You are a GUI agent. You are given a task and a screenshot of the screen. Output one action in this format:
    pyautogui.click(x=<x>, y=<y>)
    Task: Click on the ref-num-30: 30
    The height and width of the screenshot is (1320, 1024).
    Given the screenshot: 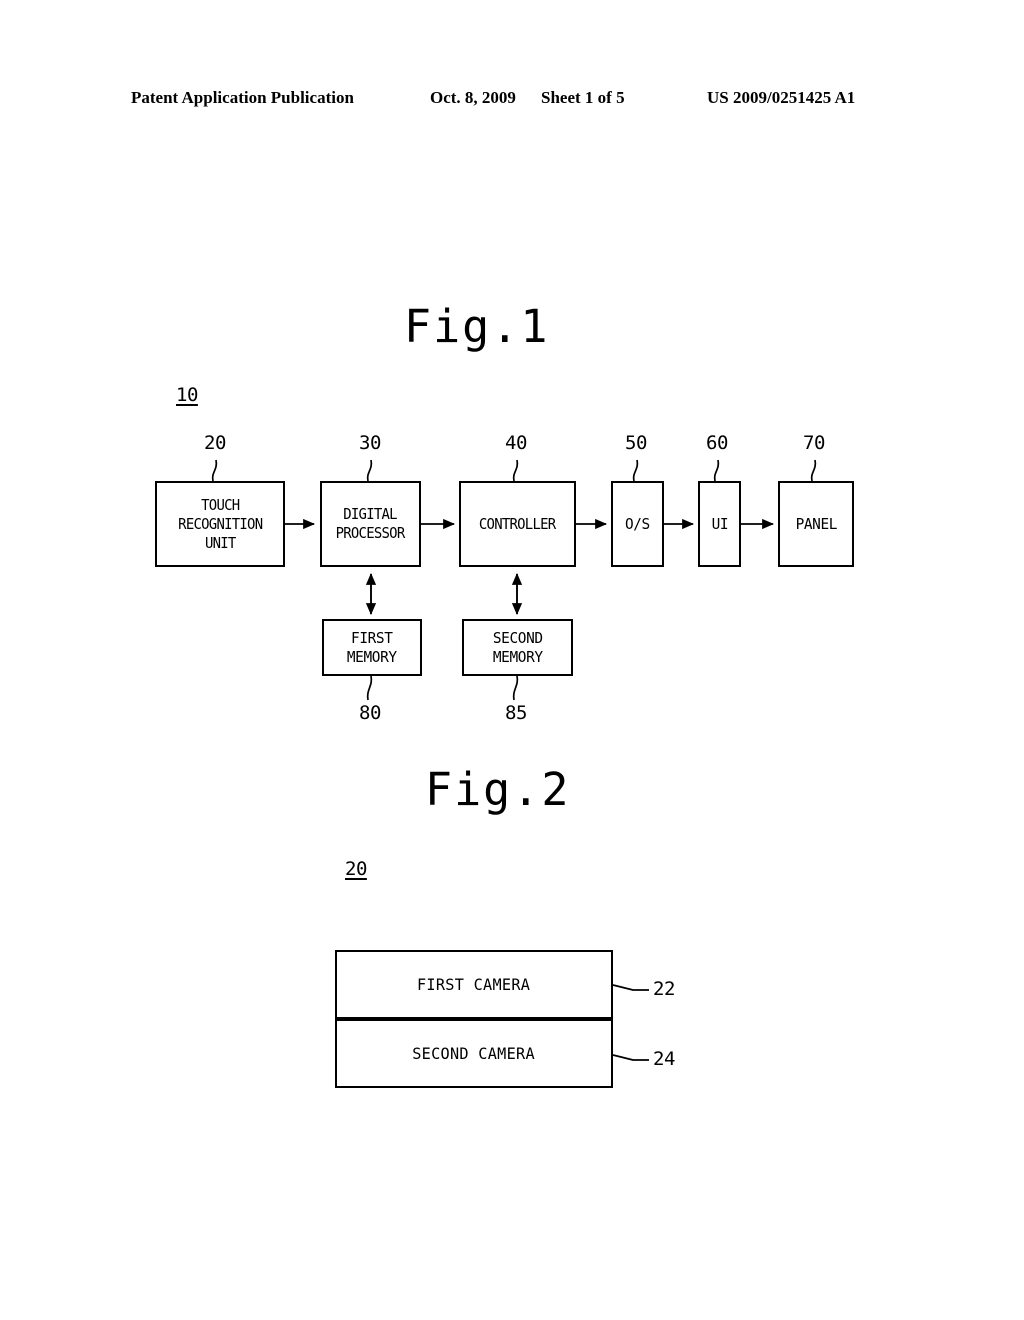 What is the action you would take?
    pyautogui.click(x=370, y=443)
    